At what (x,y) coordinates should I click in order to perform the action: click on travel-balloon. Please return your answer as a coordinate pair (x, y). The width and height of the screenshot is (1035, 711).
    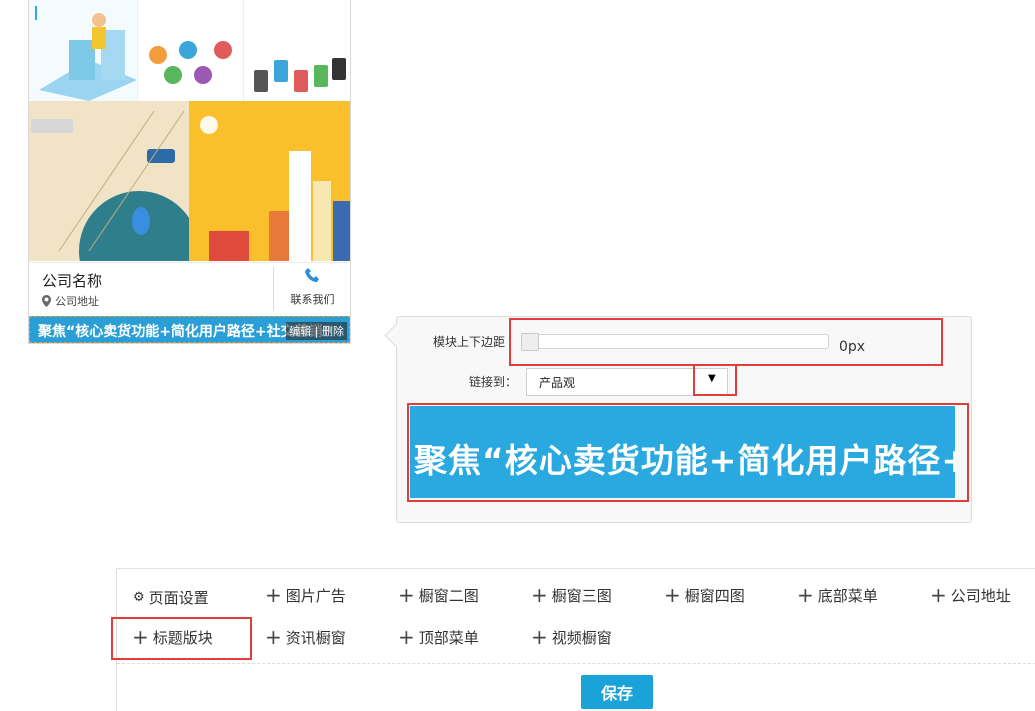
    Looking at the image, I should click on (141, 221).